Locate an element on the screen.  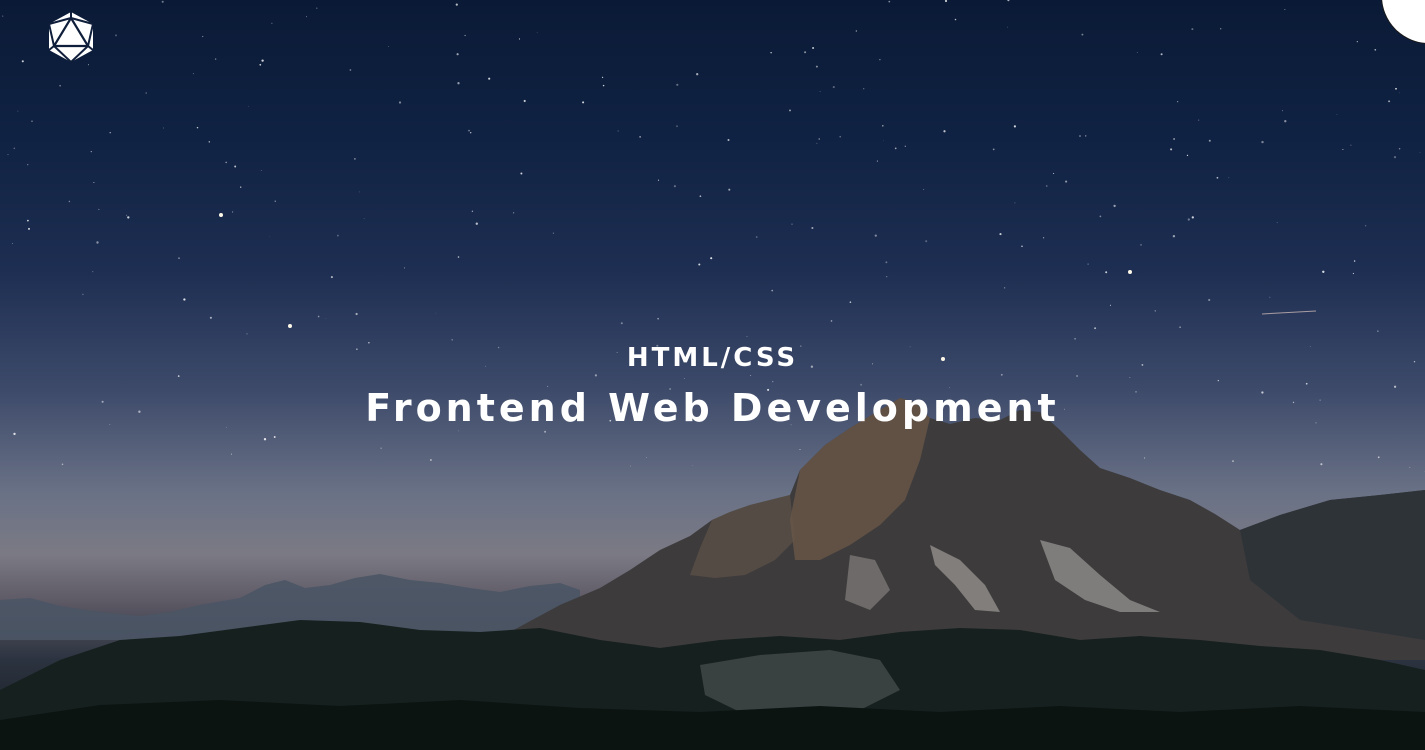
icosahedron-logo-icon is located at coordinates (71, 37).